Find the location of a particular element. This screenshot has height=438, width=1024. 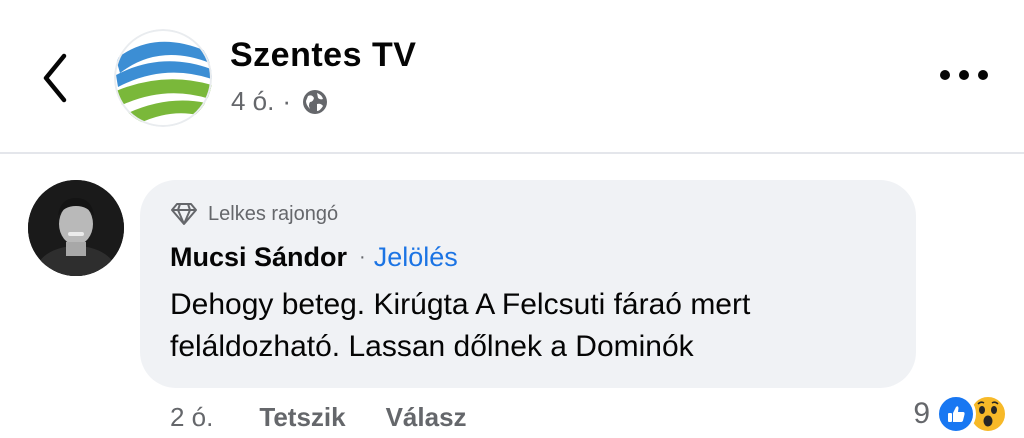

header-divider is located at coordinates (512, 153).